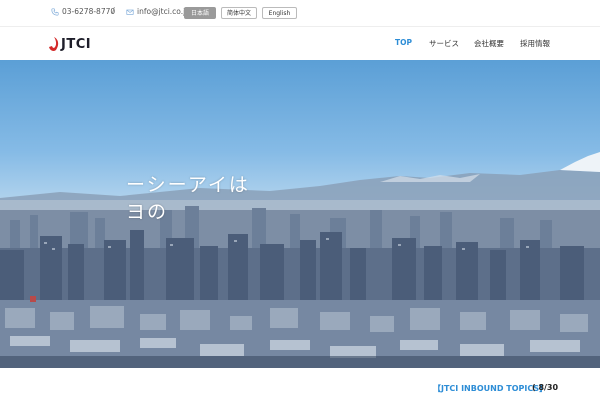  What do you see at coordinates (130, 12) in the screenshot?
I see `mail-icon` at bounding box center [130, 12].